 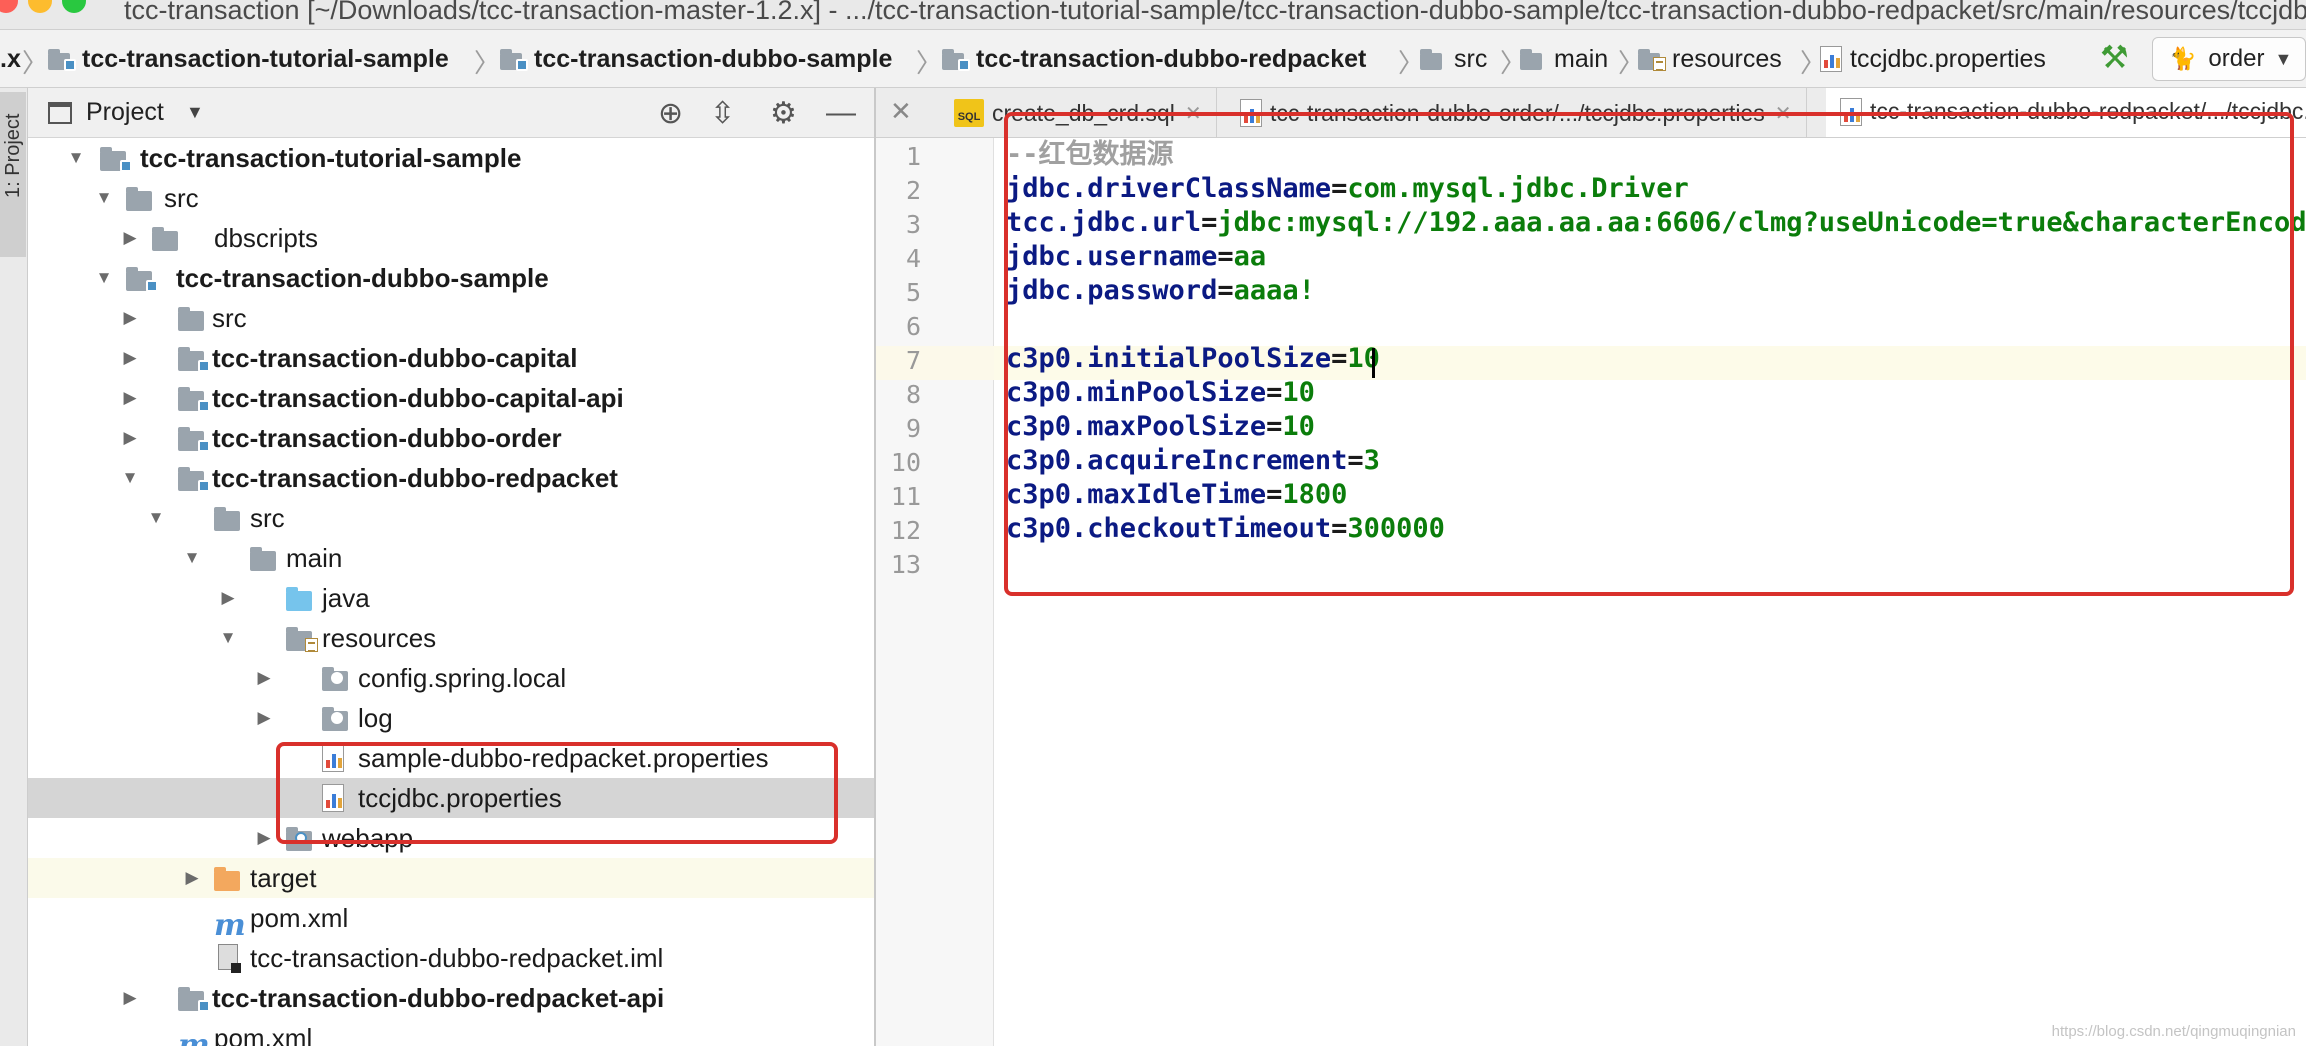 What do you see at coordinates (905, 530) in the screenshot?
I see `line-number: 12` at bounding box center [905, 530].